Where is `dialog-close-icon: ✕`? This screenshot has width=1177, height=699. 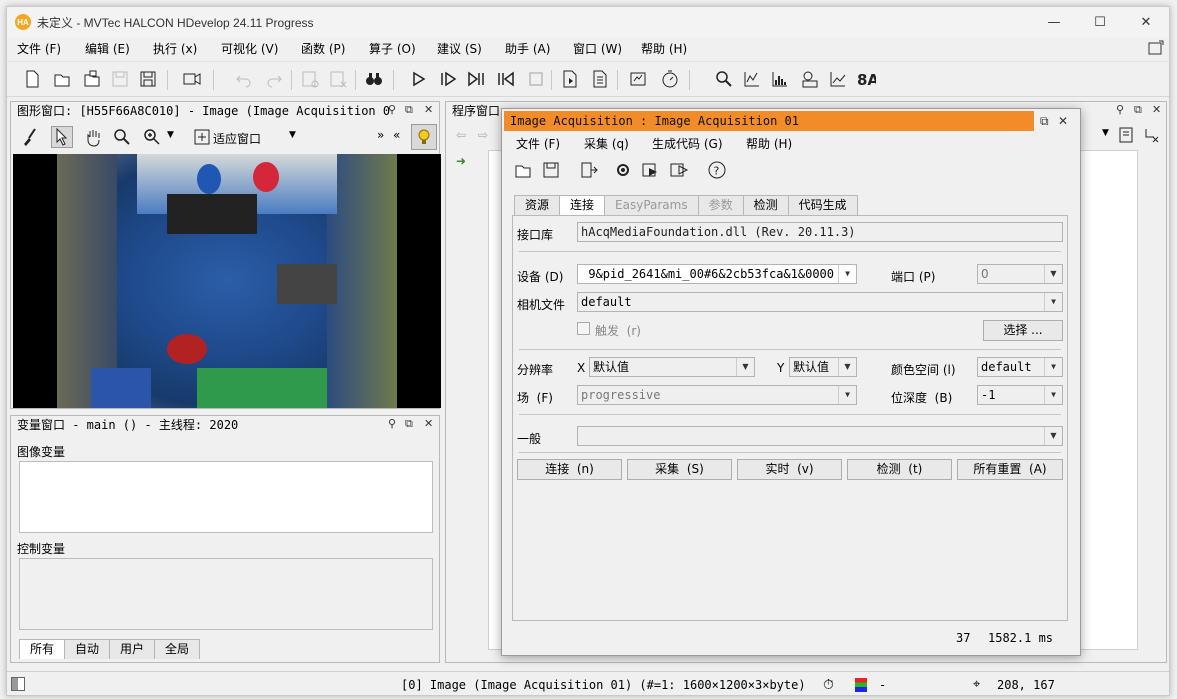
dialog-close-icon: ✕ is located at coordinates (1063, 121).